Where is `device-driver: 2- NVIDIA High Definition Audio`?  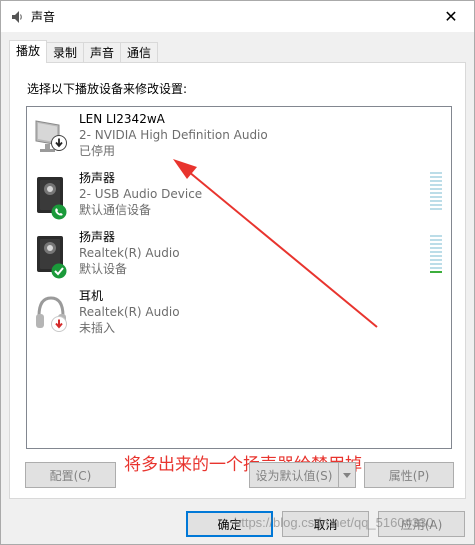 device-driver: 2- NVIDIA High Definition Audio is located at coordinates (173, 135).